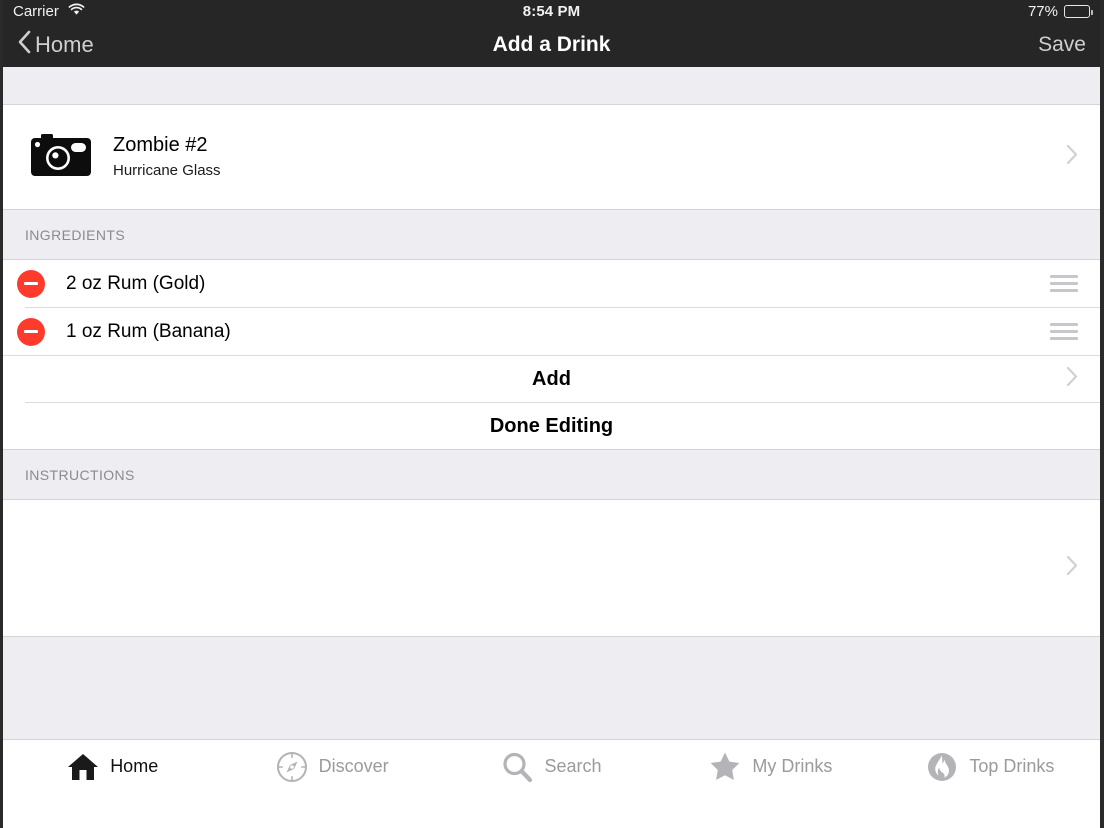 The height and width of the screenshot is (828, 1104). I want to click on page-title: Add a Drink, so click(551, 44).